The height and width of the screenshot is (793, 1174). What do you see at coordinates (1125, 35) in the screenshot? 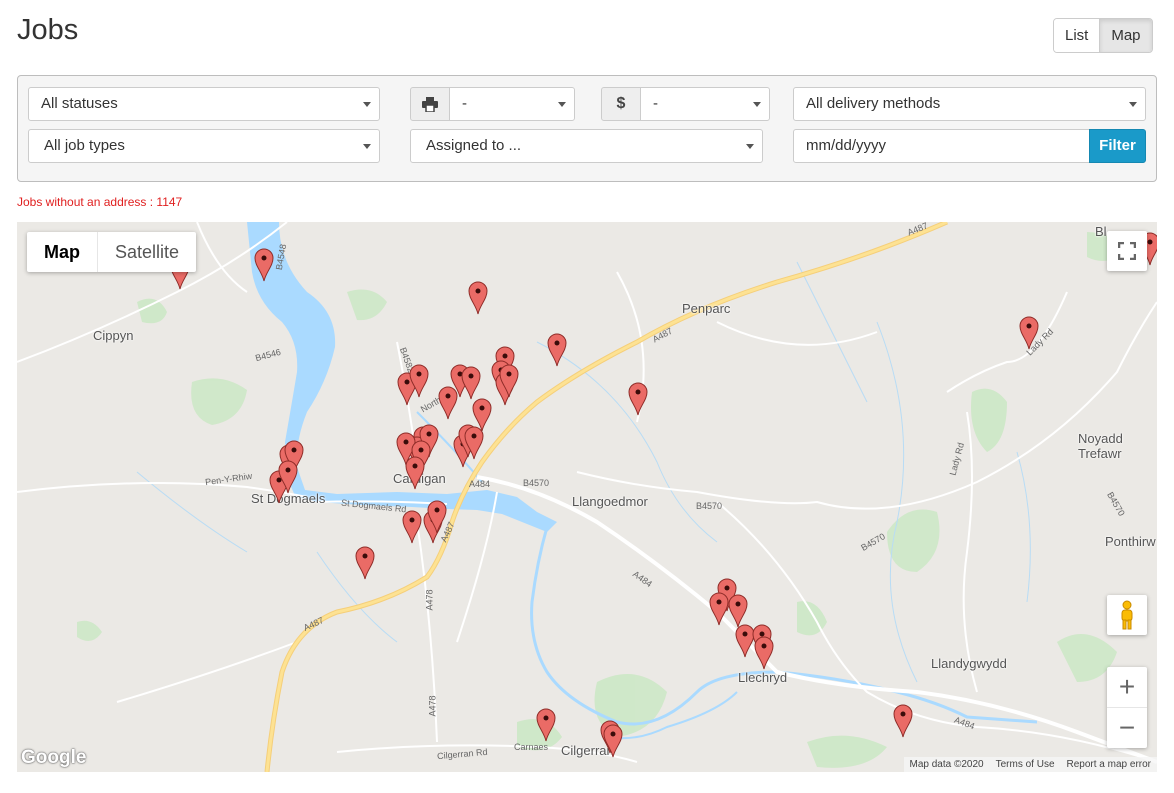
I see `map-view-button: Map` at bounding box center [1125, 35].